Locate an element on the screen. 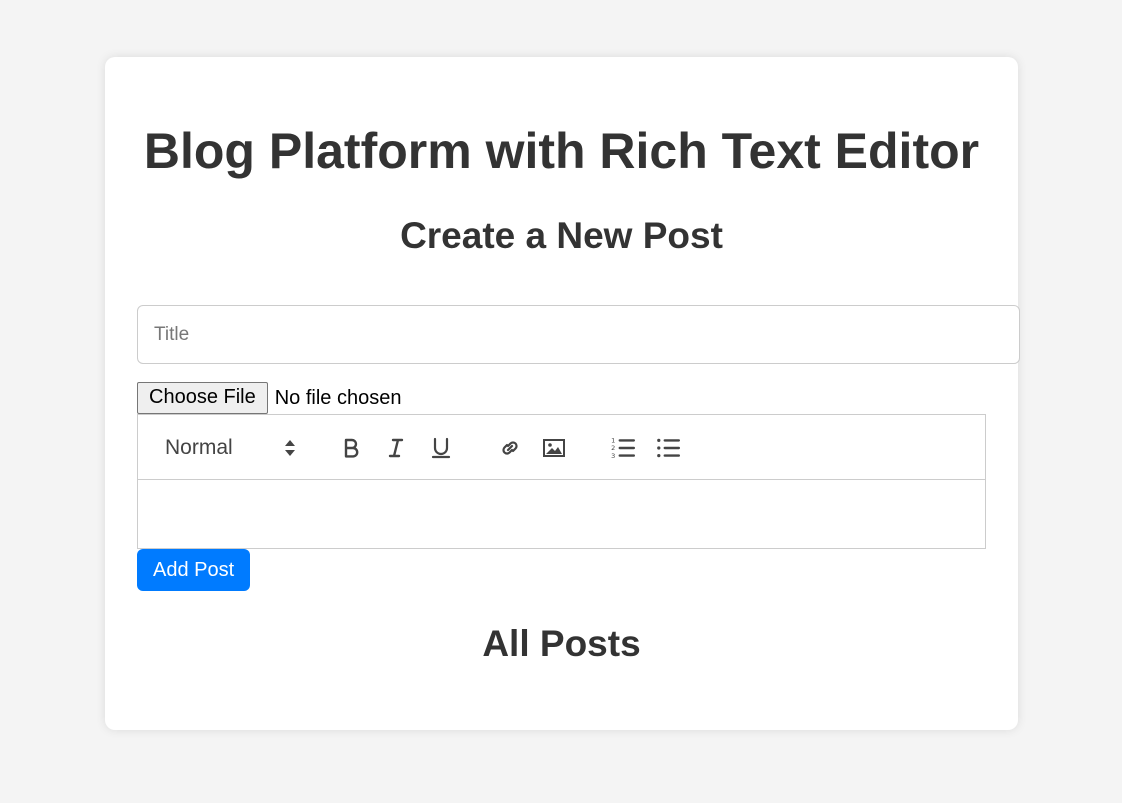  svg-text: 3 is located at coordinates (613, 456).